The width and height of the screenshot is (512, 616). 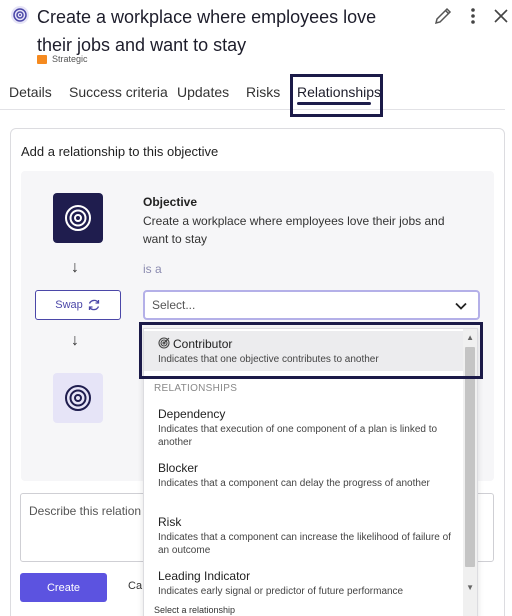 What do you see at coordinates (42, 59) in the screenshot?
I see `badge-color-swatch` at bounding box center [42, 59].